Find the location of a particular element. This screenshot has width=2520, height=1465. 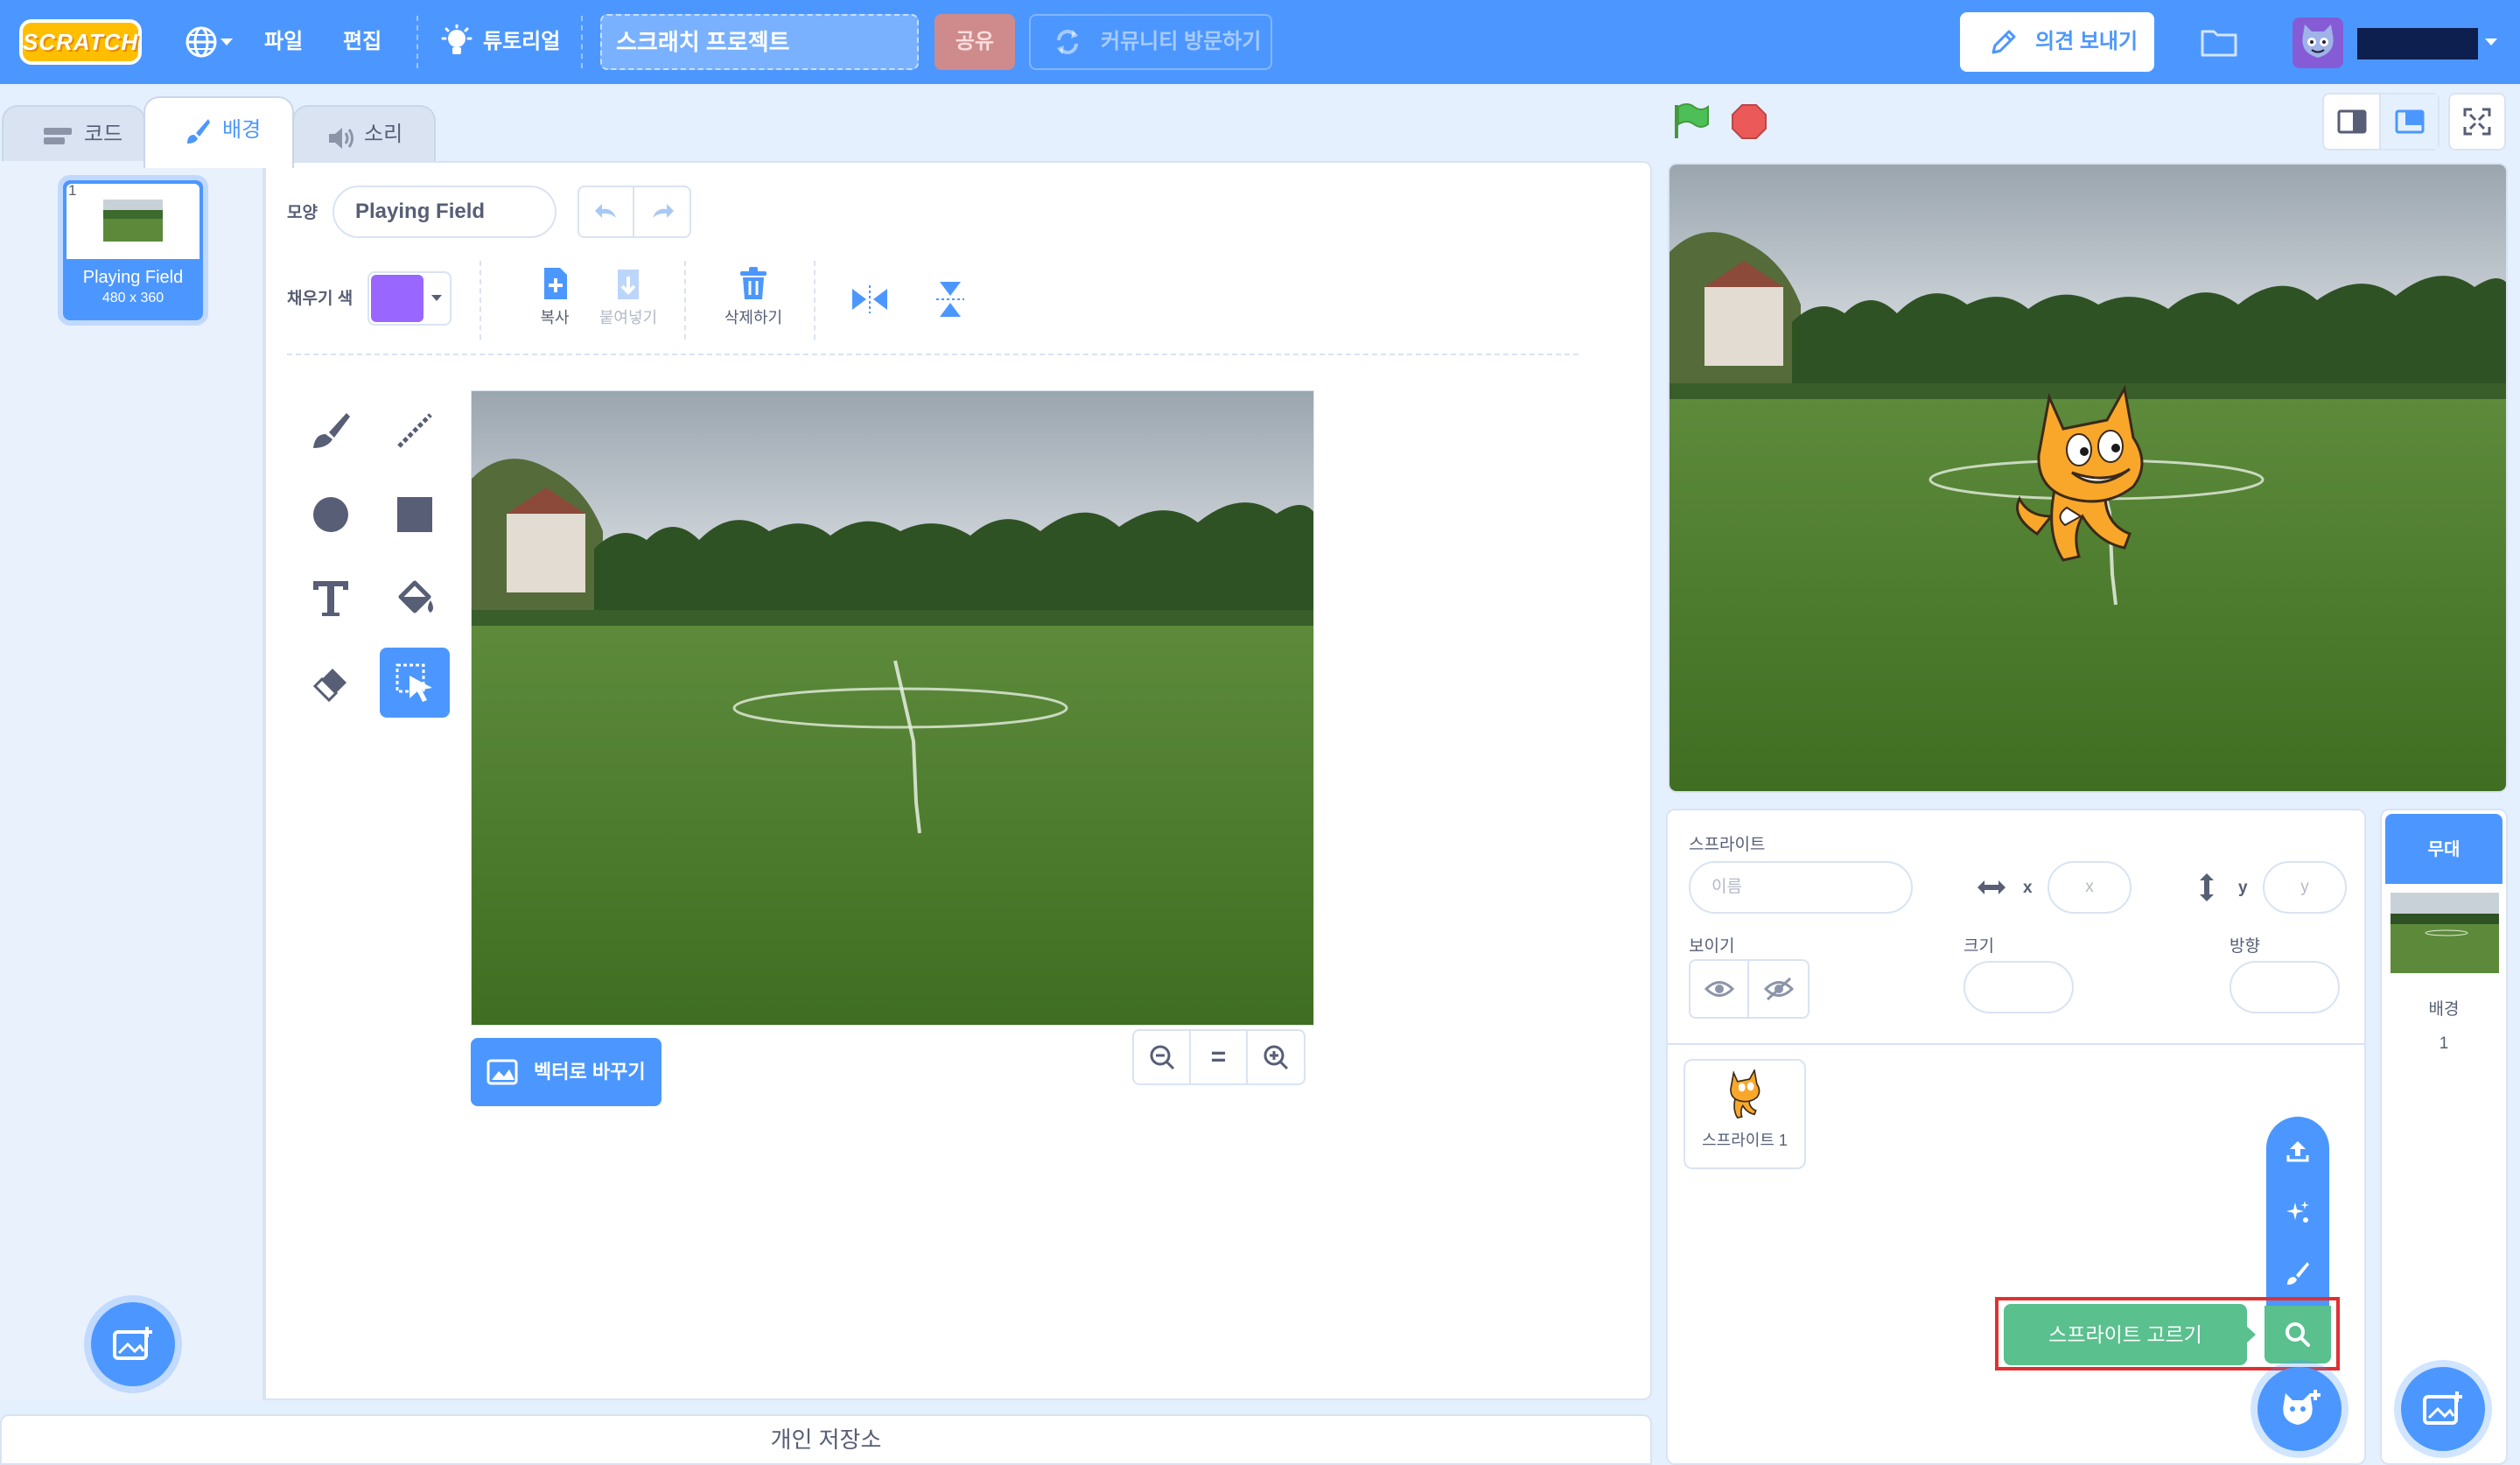

undo-redo-group is located at coordinates (634, 212).